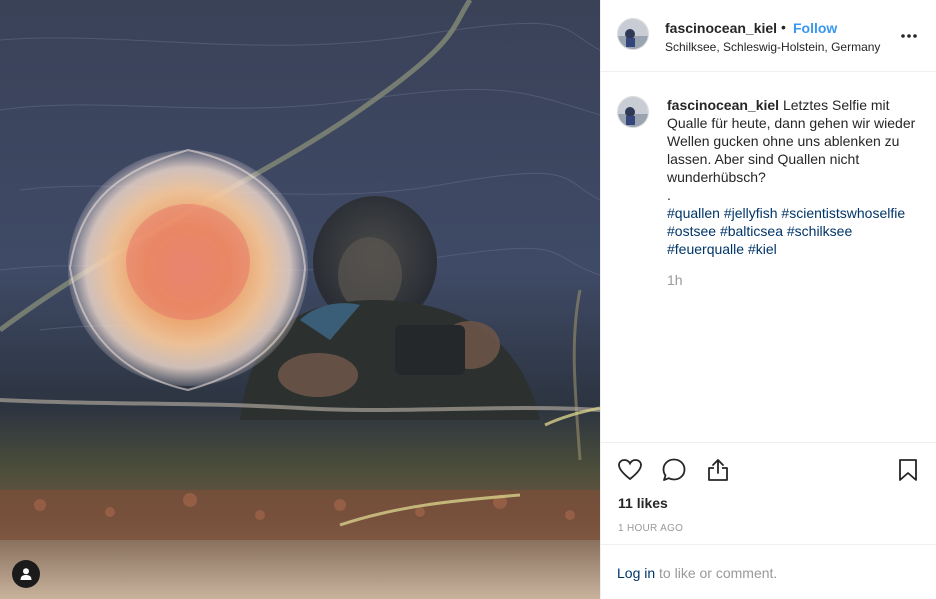  I want to click on hashtag-link: #balticsea, so click(751, 231).